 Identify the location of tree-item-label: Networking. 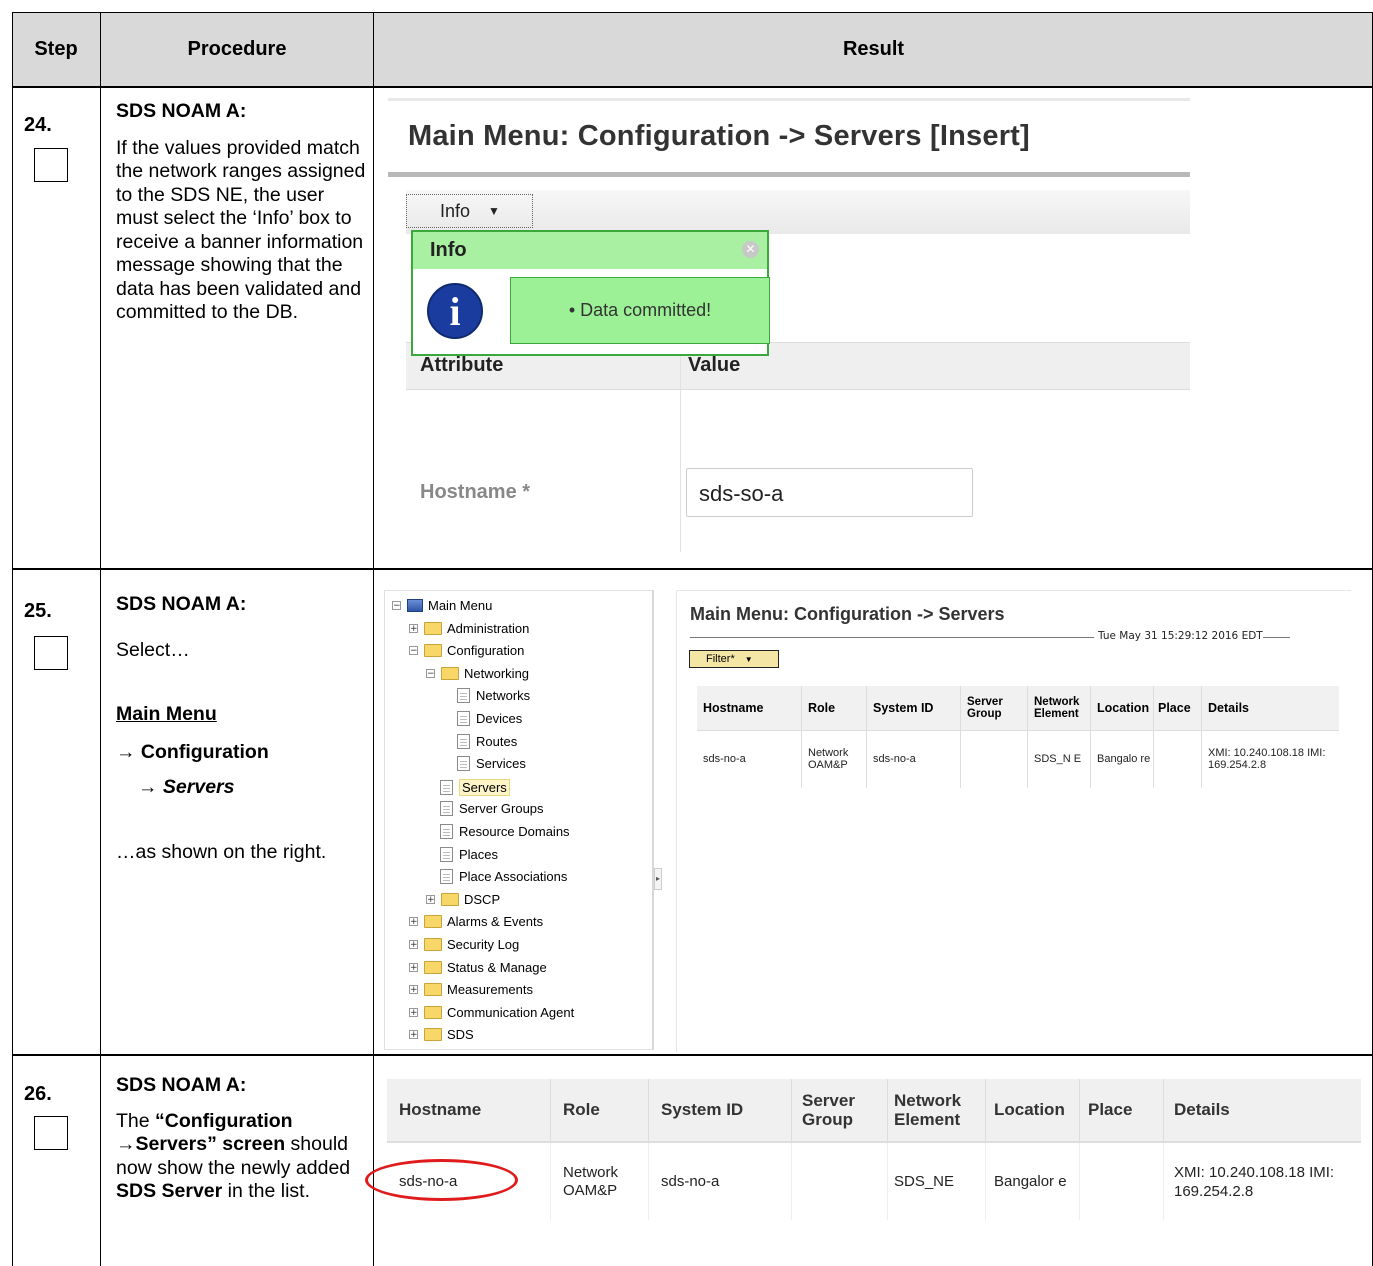
(497, 673).